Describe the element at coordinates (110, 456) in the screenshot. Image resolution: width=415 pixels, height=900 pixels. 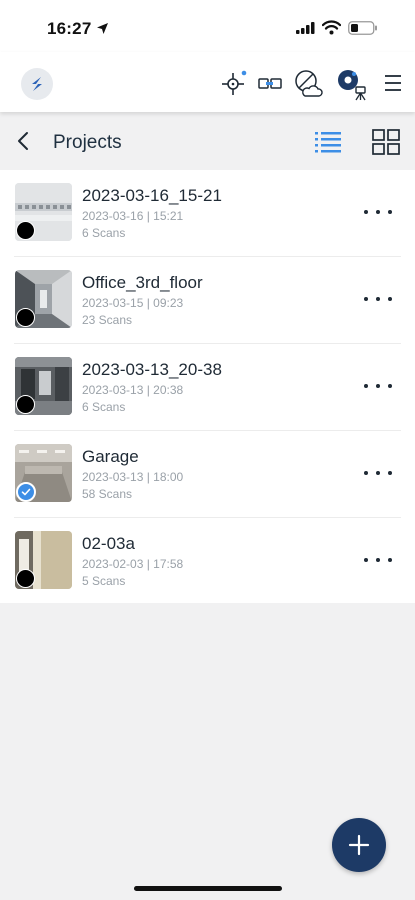
I see `project-name: Garage` at that location.